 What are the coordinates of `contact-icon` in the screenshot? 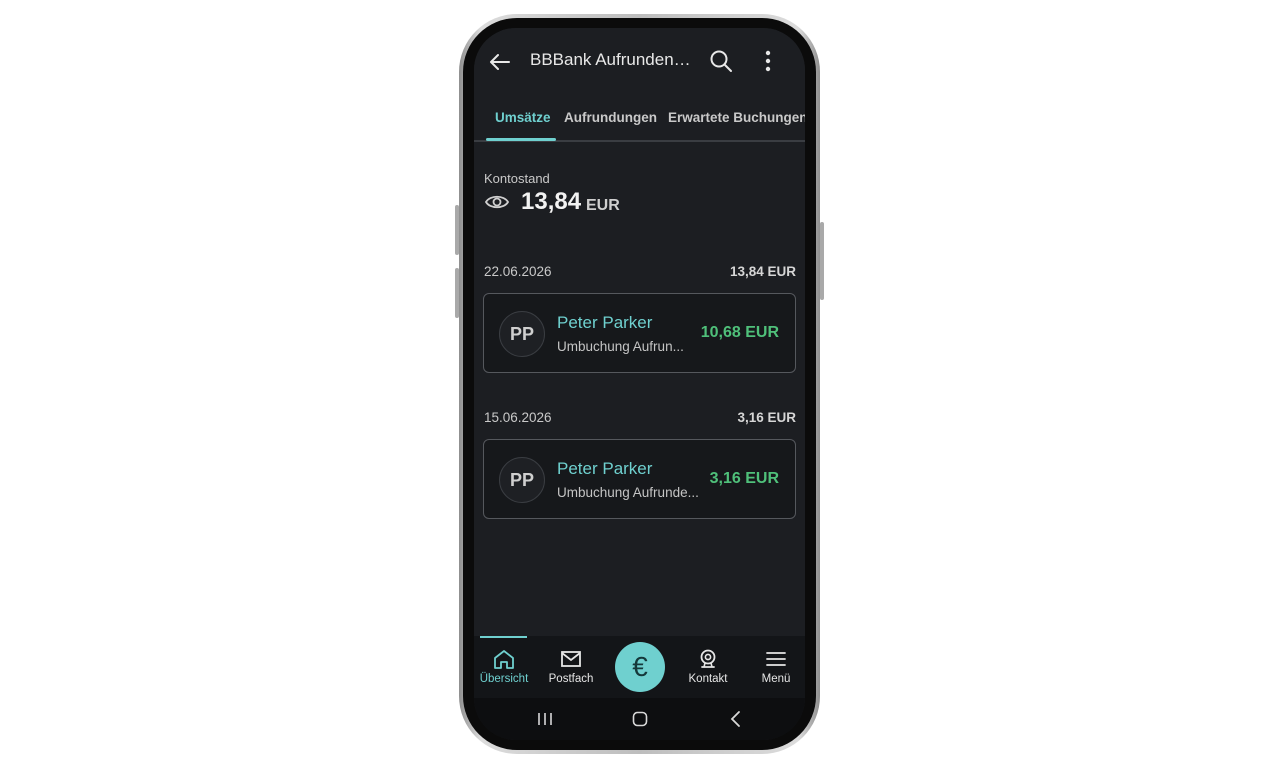 It's located at (708, 658).